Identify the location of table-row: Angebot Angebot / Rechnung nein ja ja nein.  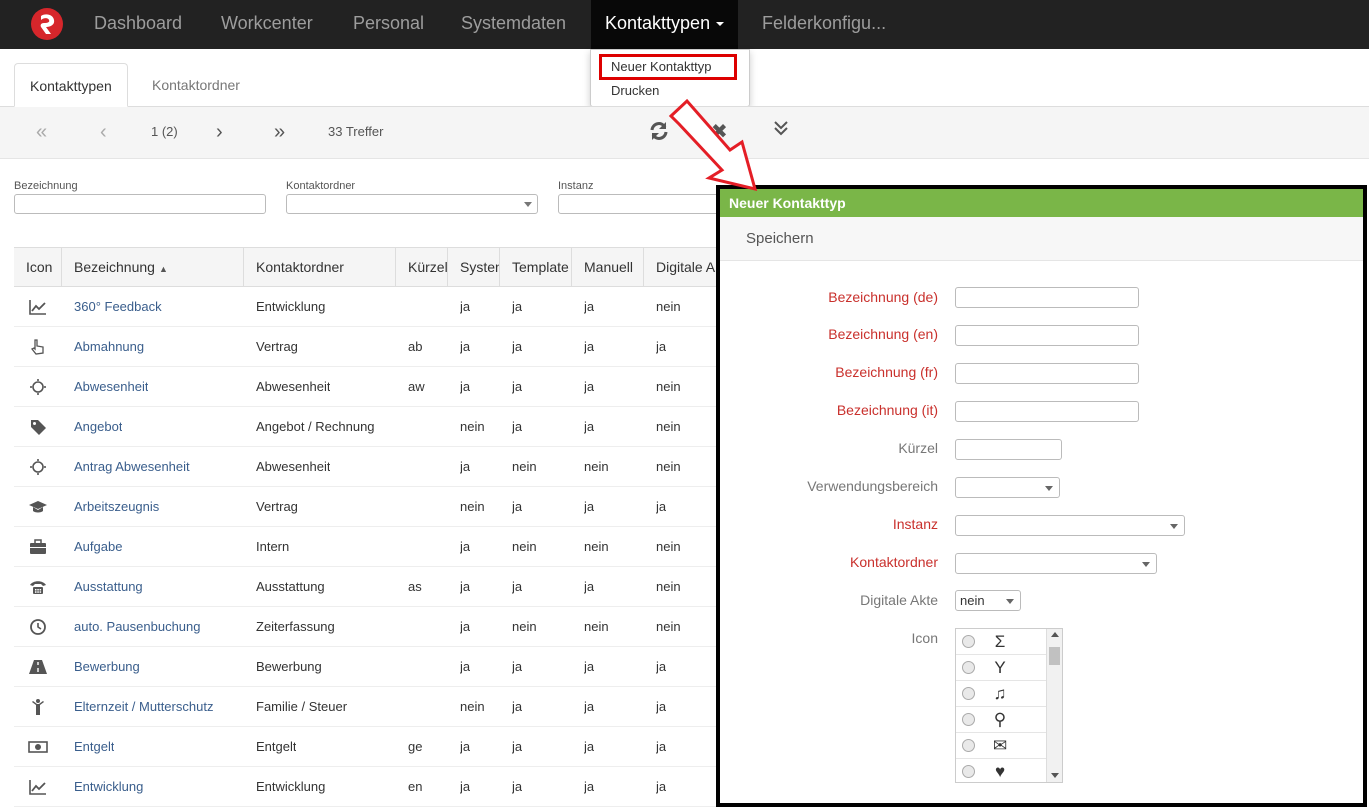
(374, 427).